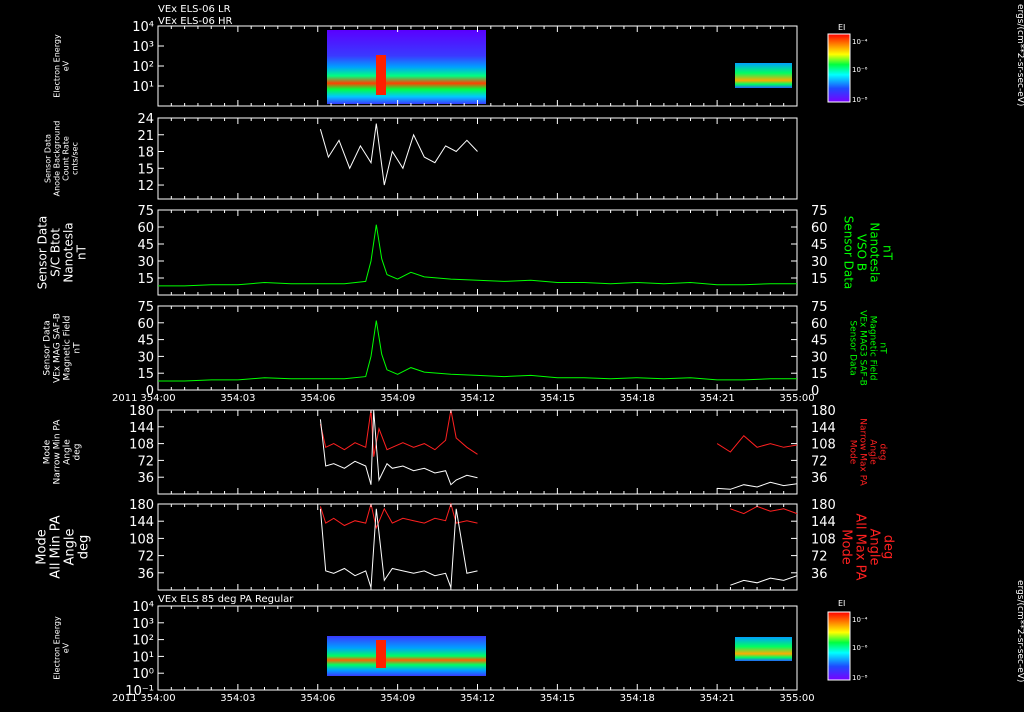 This screenshot has width=1024, height=712. Describe the element at coordinates (853, 347) in the screenshot. I see `panel4-ylabel-right-line: Sensor Data` at that location.